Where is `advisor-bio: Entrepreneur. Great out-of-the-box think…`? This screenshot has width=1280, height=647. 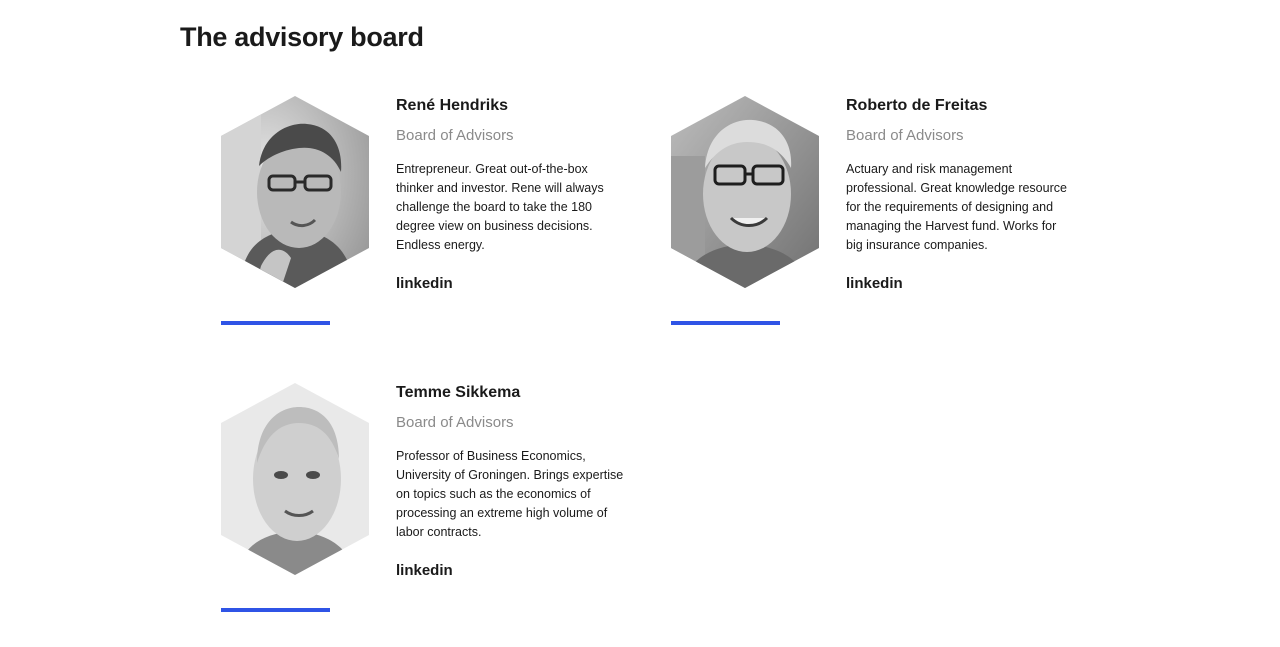
advisor-bio: Entrepreneur. Great out-of-the-box think… is located at coordinates (500, 207).